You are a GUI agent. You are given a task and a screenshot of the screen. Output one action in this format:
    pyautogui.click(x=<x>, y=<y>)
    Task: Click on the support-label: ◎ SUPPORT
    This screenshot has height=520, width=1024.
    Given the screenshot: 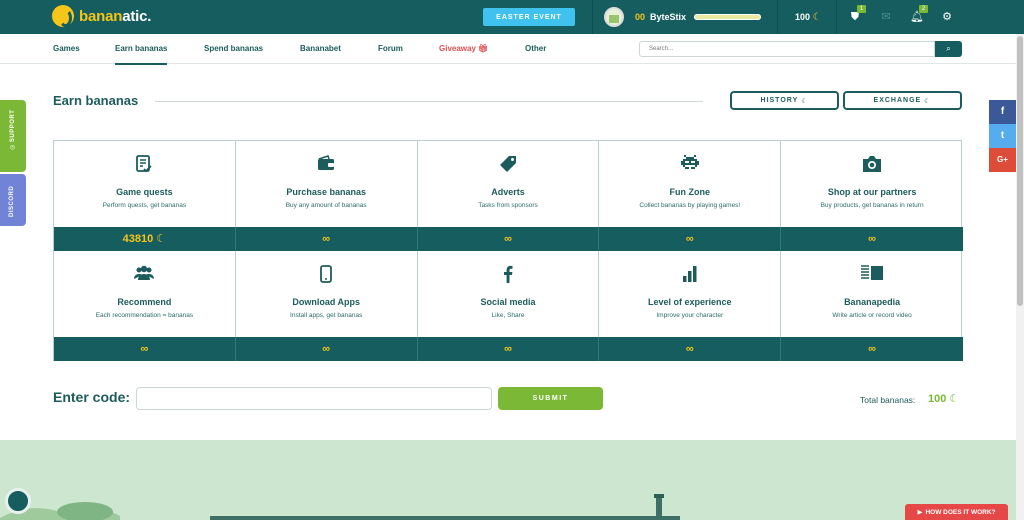 What is the action you would take?
    pyautogui.click(x=12, y=130)
    